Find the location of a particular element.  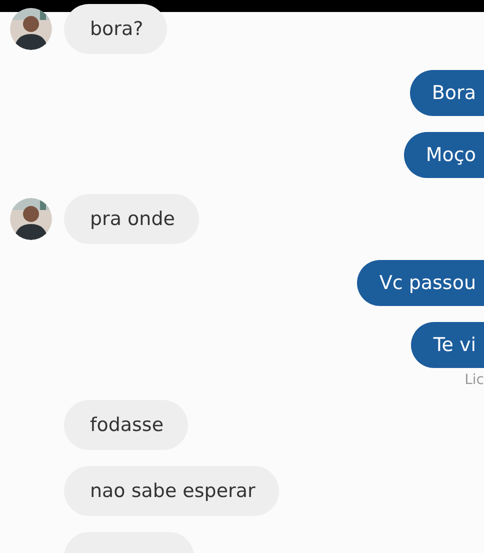

message-bubble: Bora is located at coordinates (447, 93).